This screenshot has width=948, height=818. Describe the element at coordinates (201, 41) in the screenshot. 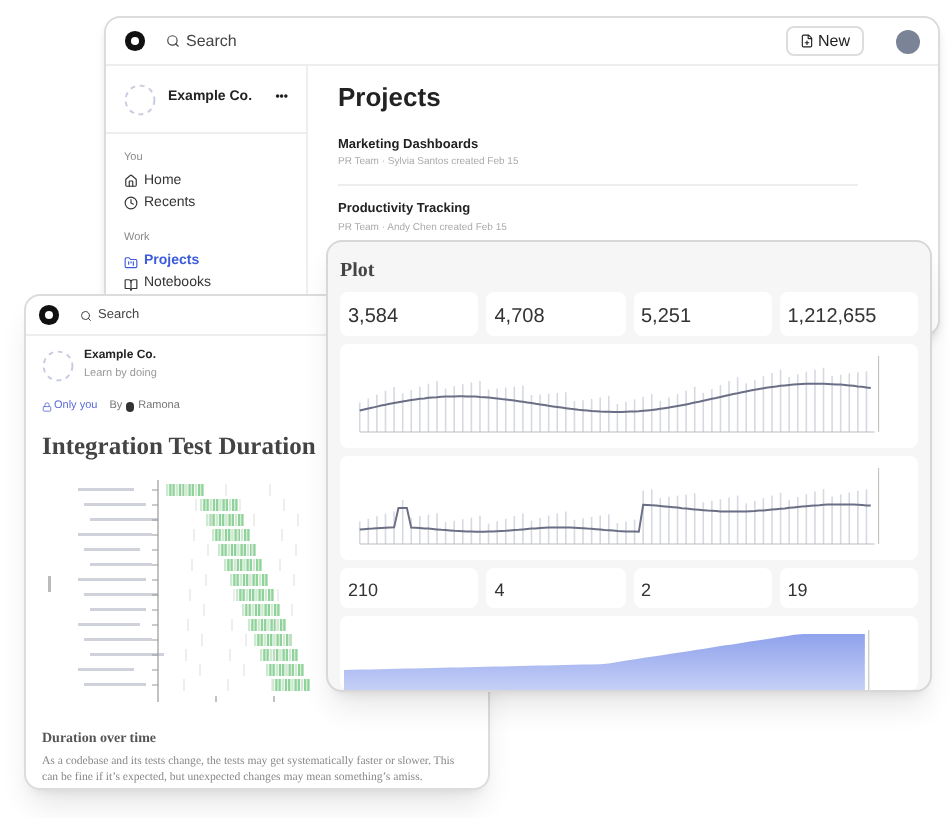

I see `search-field: Search` at that location.